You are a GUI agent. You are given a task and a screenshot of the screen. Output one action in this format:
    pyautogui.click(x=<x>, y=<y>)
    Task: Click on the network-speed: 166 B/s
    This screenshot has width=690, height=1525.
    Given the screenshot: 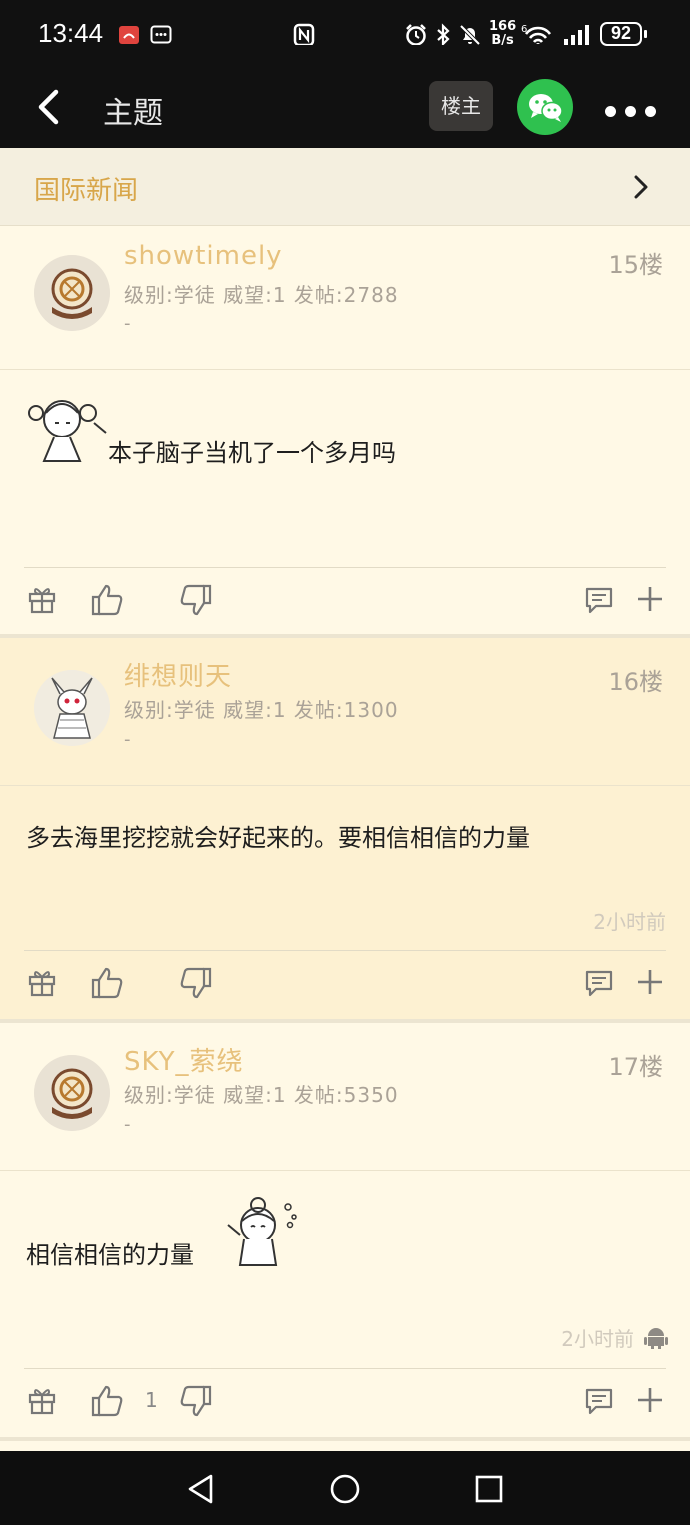 What is the action you would take?
    pyautogui.click(x=502, y=34)
    